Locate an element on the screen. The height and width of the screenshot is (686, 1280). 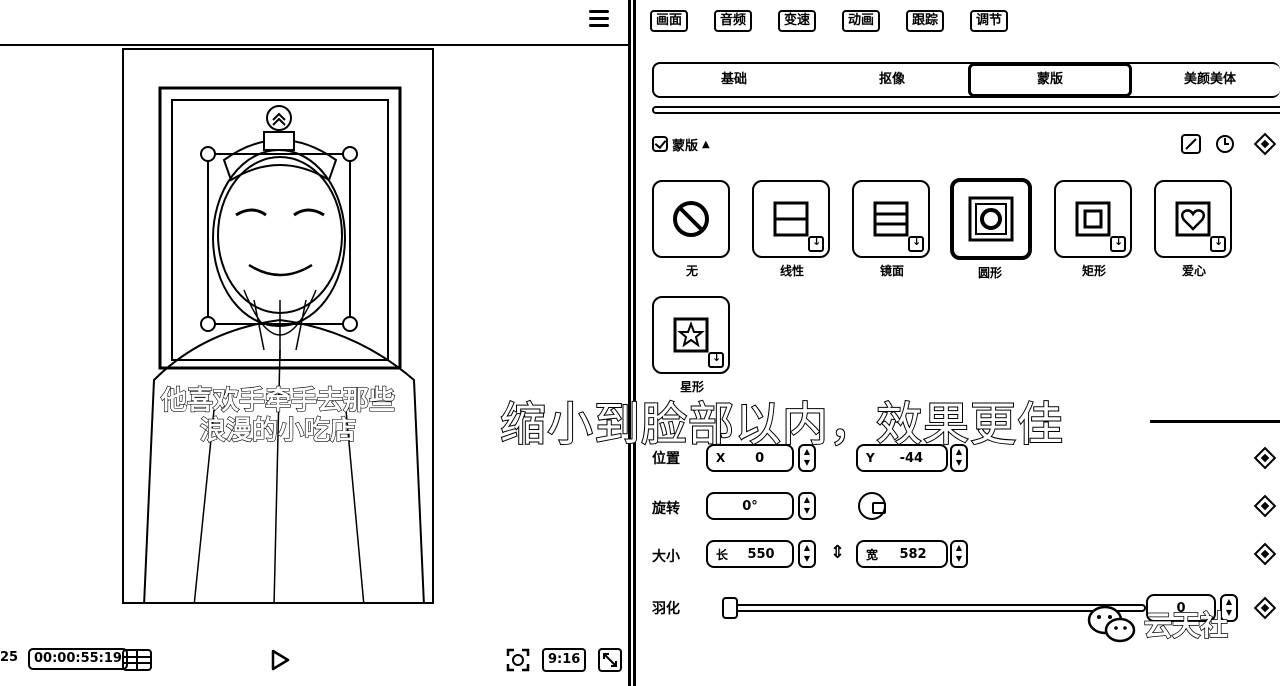
mask-label: 无 is located at coordinates (691, 271).